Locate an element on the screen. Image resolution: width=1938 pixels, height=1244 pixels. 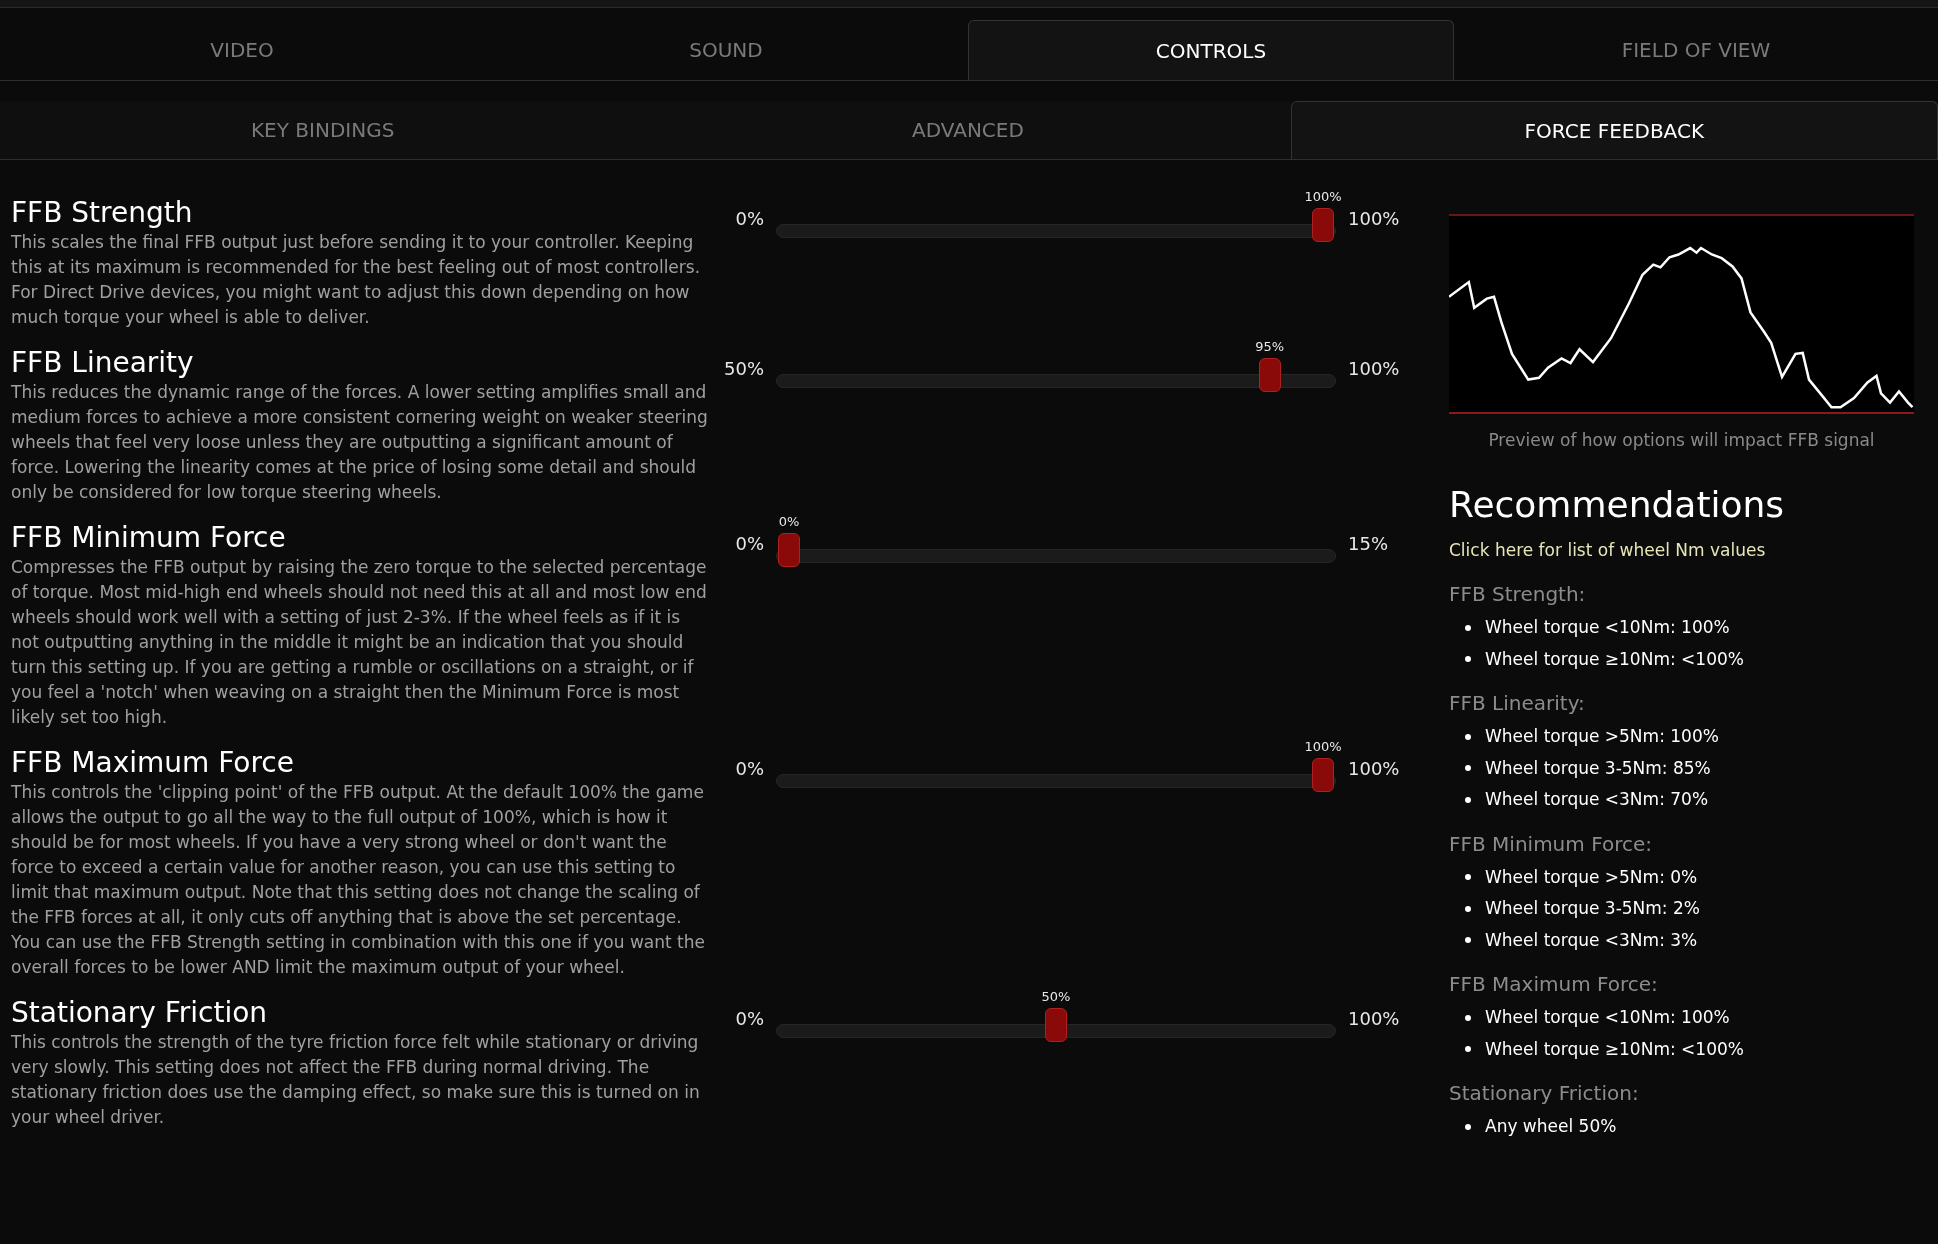
recommendation-heading: FFB Linearity: is located at coordinates (1517, 703).